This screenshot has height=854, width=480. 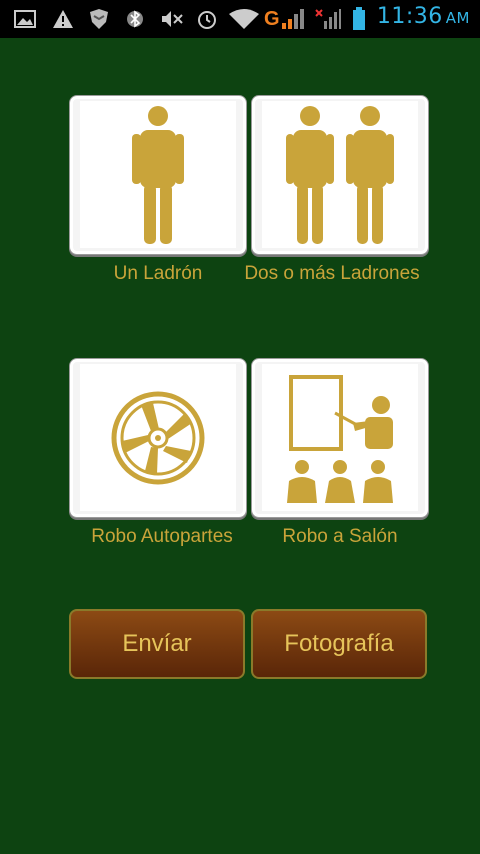 What do you see at coordinates (172, 19) in the screenshot?
I see `mute-icon` at bounding box center [172, 19].